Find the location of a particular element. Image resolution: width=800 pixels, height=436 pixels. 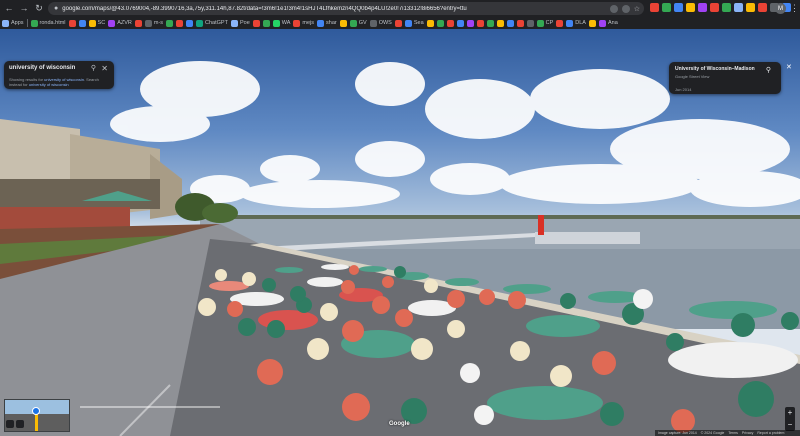

footer-link: © 2024 Google is located at coordinates (713, 433).